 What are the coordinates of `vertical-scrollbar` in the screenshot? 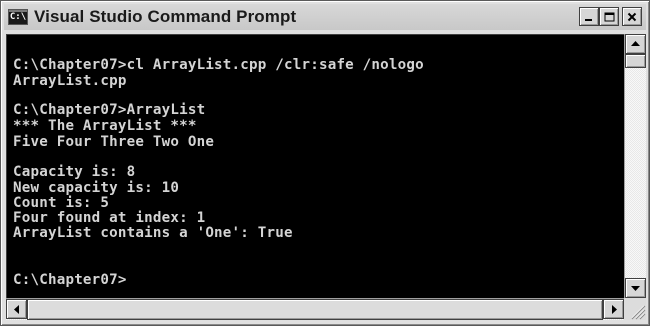 It's located at (635, 166).